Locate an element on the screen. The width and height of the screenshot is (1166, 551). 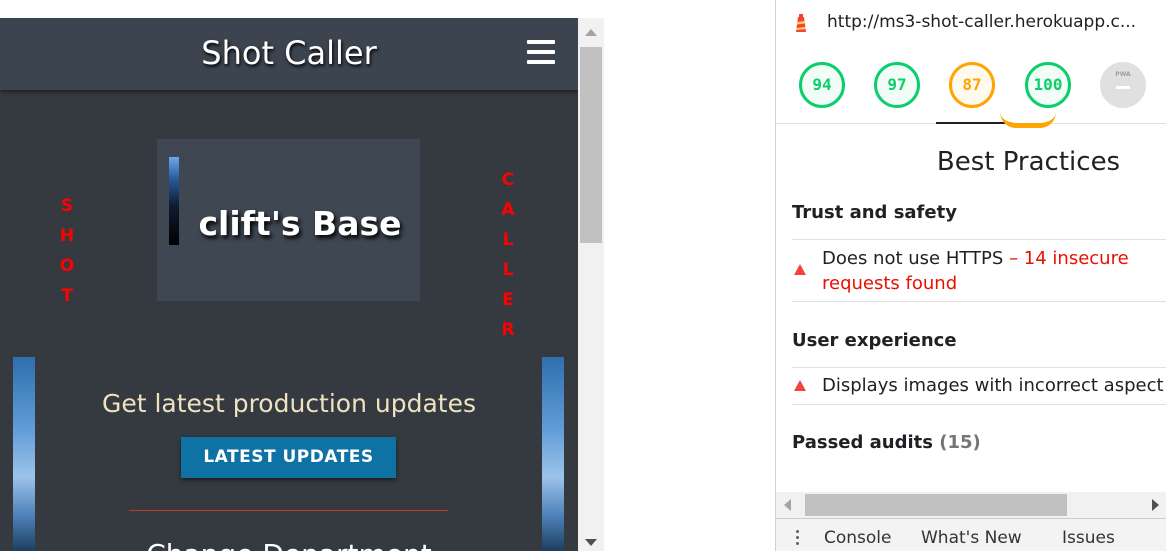
scroll-left-arrow-icon is located at coordinates (787, 505).